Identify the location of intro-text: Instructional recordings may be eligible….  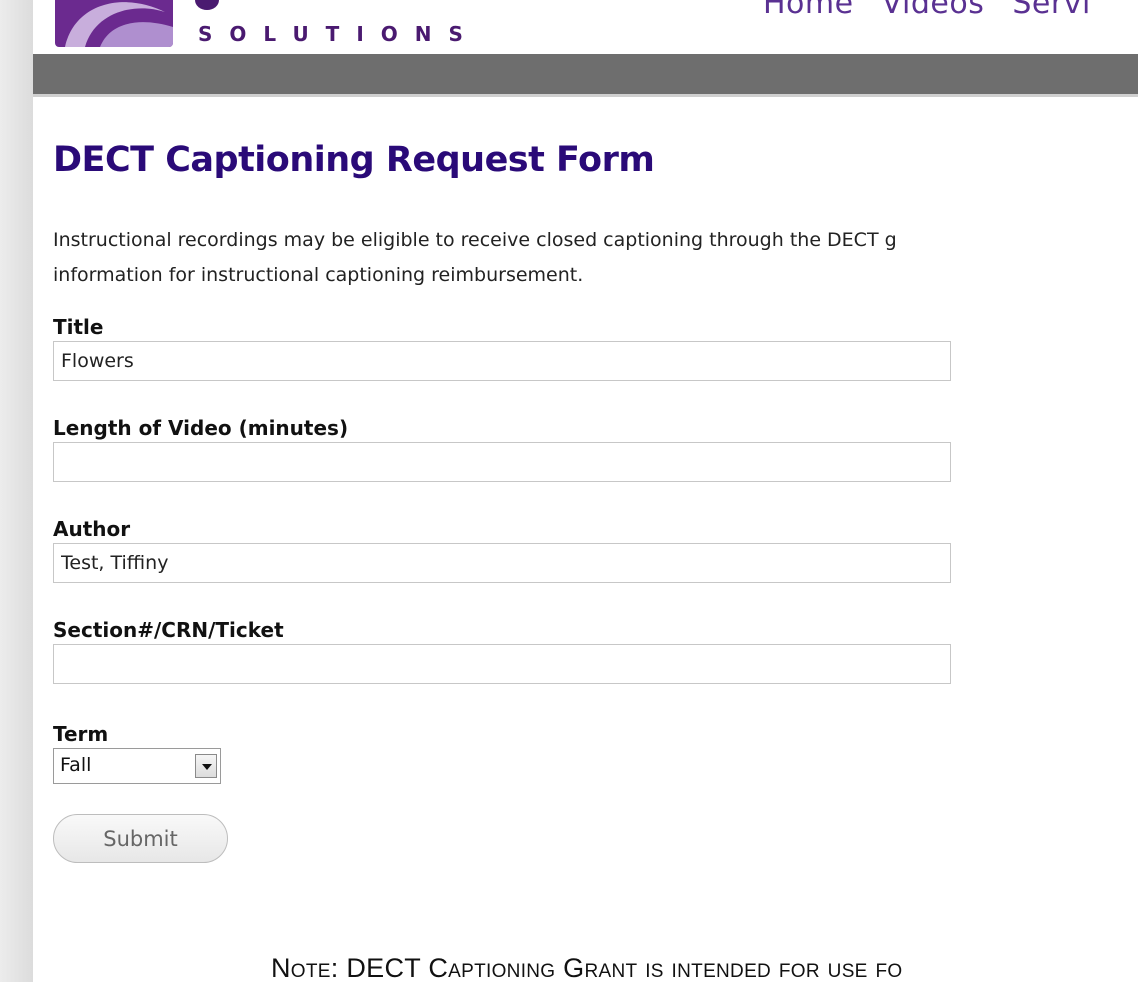
(595, 258).